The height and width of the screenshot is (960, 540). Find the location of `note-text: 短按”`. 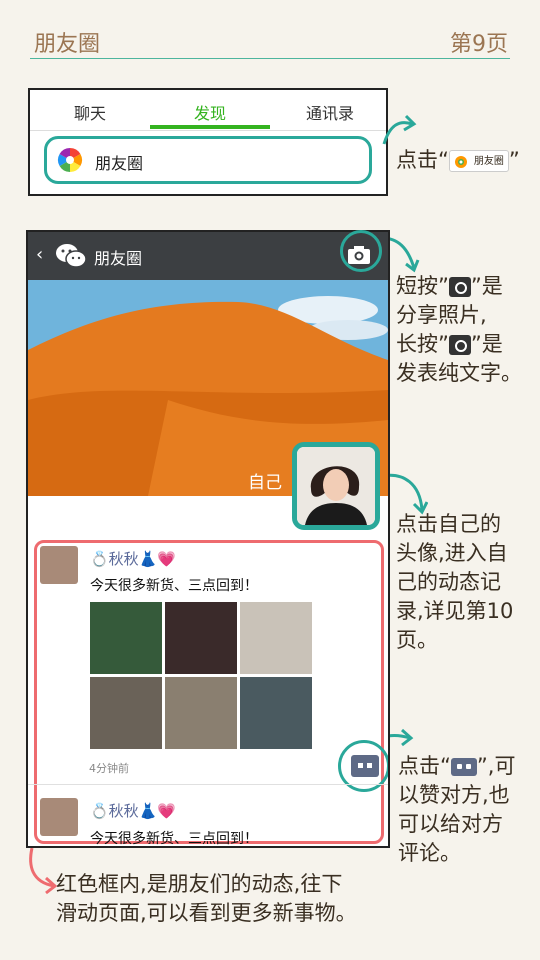

note-text: 短按” is located at coordinates (422, 286).